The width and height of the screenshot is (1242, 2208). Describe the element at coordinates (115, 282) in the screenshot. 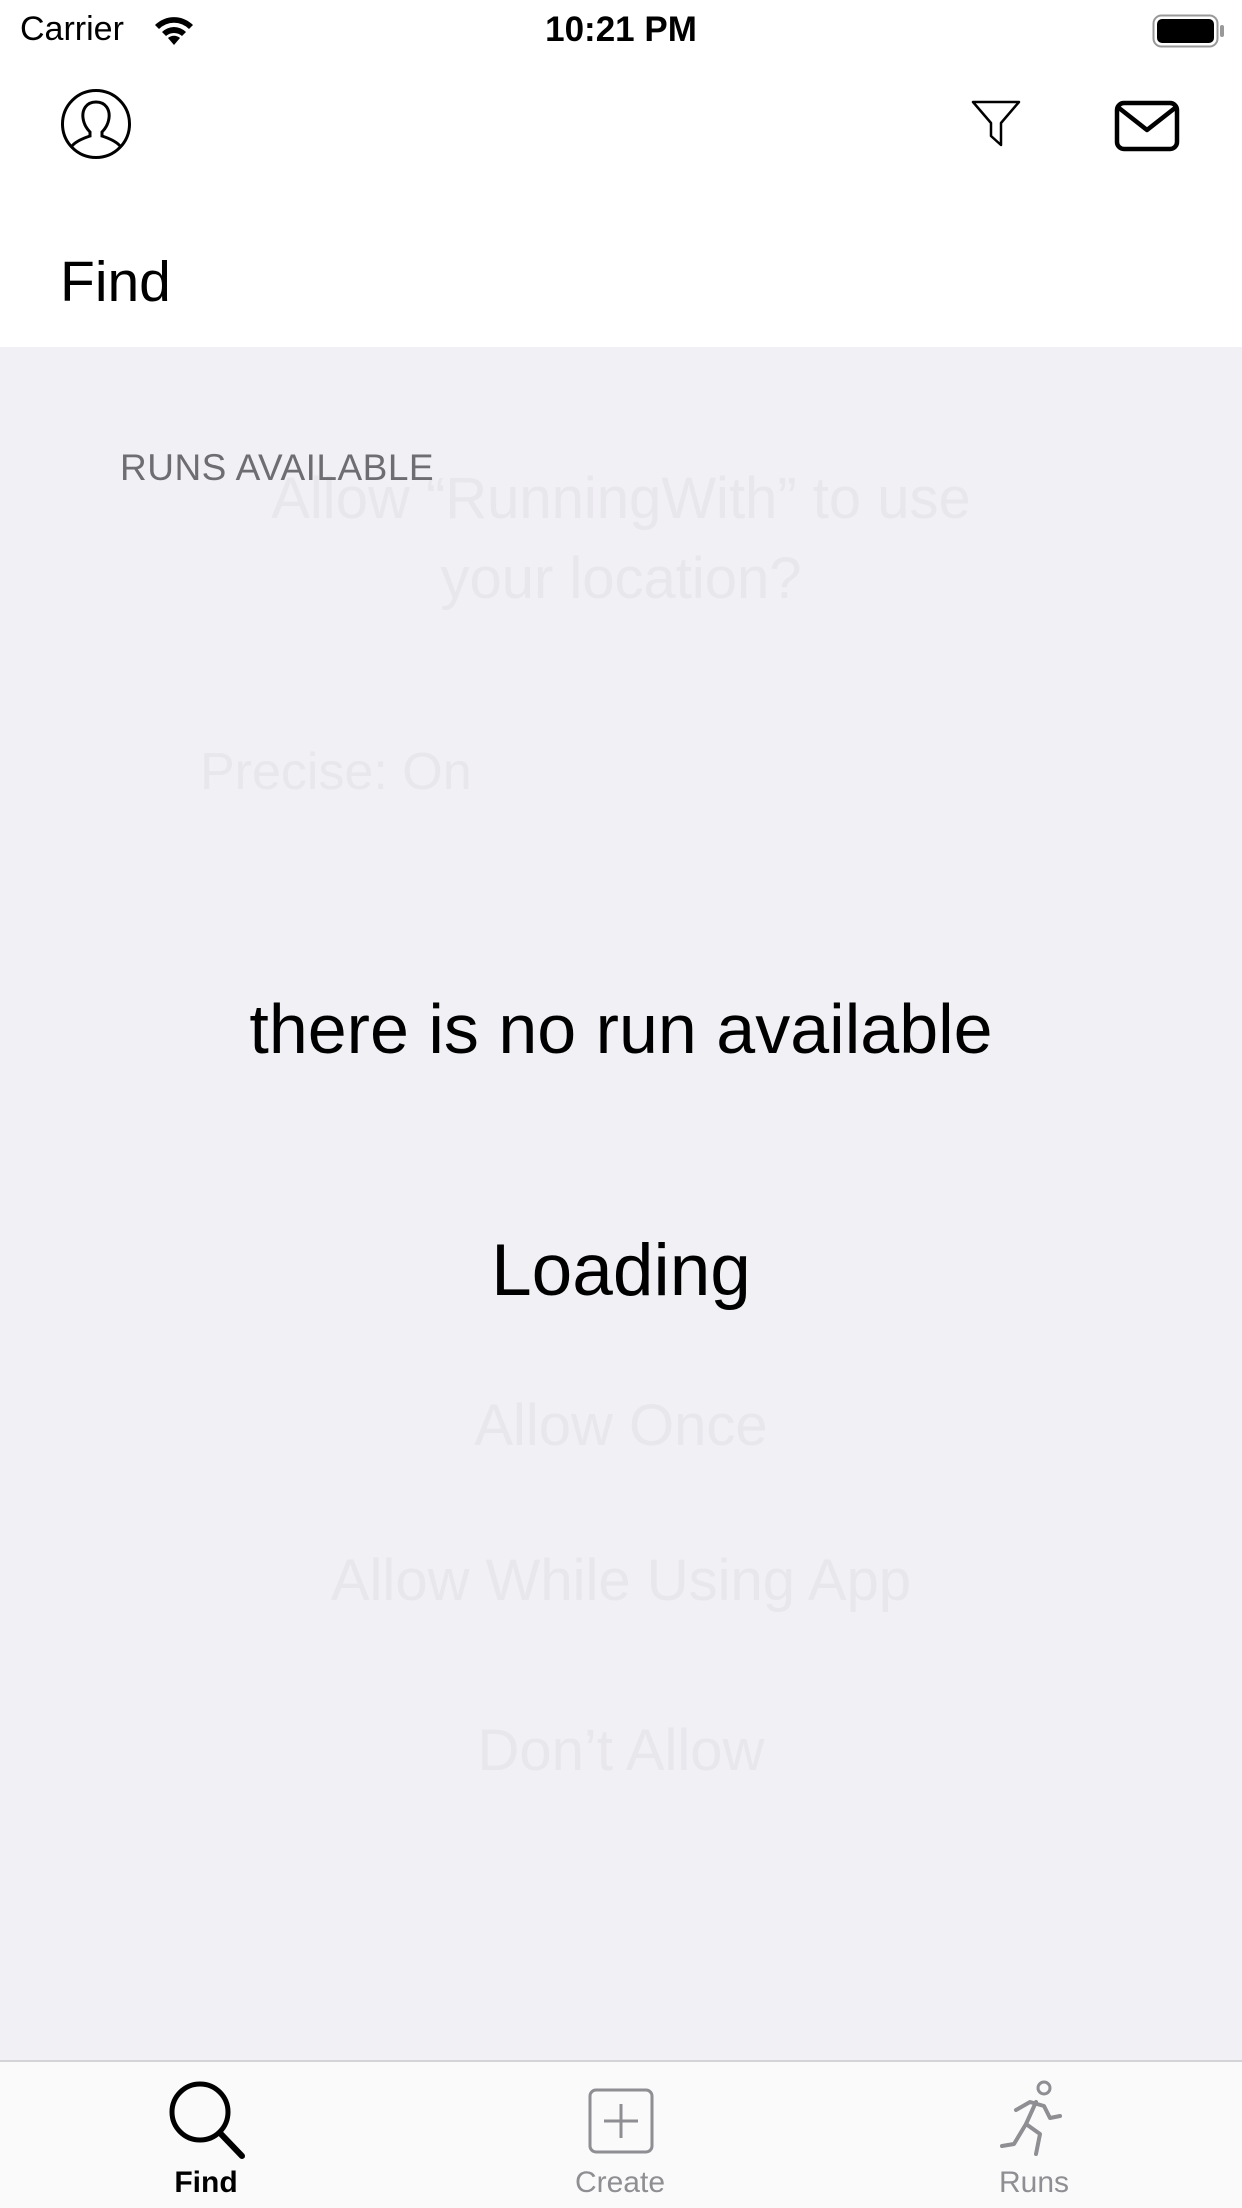

I see `page-title: Find` at that location.